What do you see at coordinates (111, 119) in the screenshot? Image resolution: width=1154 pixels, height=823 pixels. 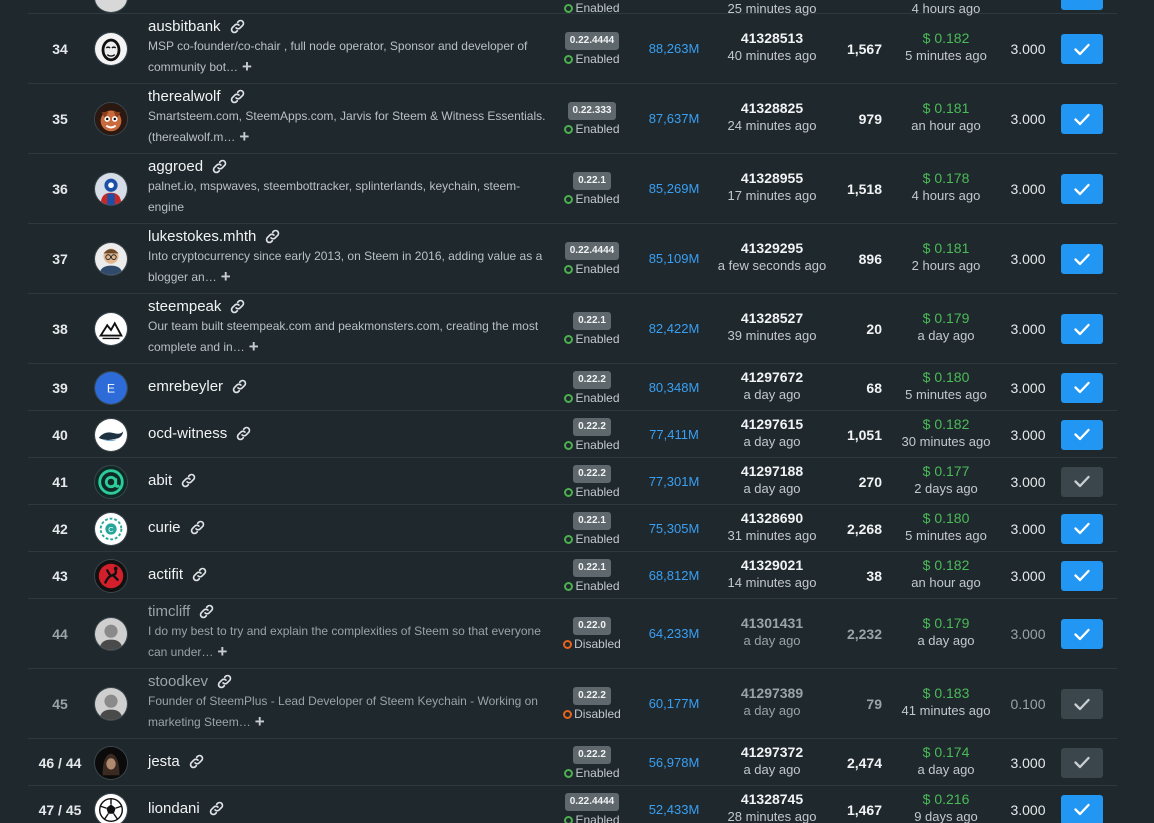 I see `wolf-cartoon-icon` at bounding box center [111, 119].